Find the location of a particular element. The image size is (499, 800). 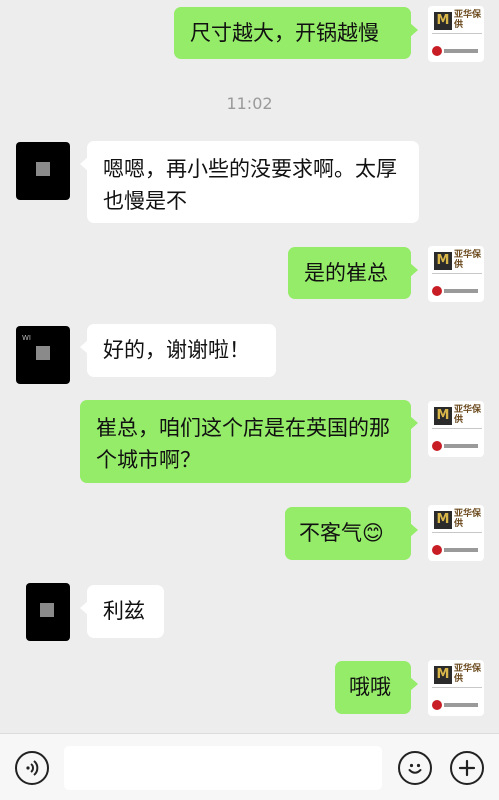

message-bubble: 不客气😊 is located at coordinates (351, 533).